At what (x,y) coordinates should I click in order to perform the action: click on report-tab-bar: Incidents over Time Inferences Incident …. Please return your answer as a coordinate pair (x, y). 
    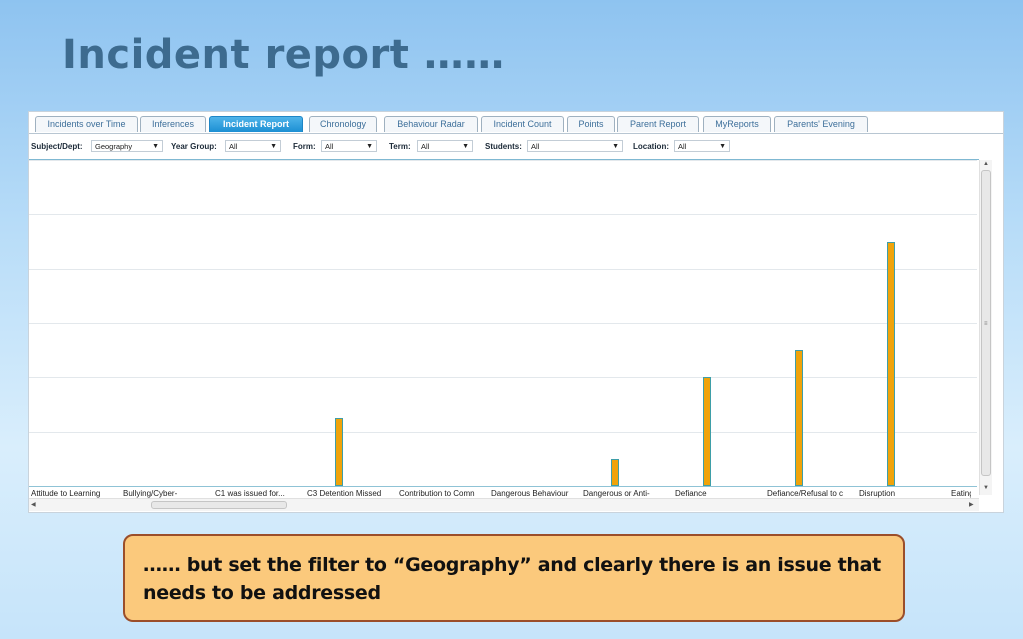
    Looking at the image, I should click on (516, 123).